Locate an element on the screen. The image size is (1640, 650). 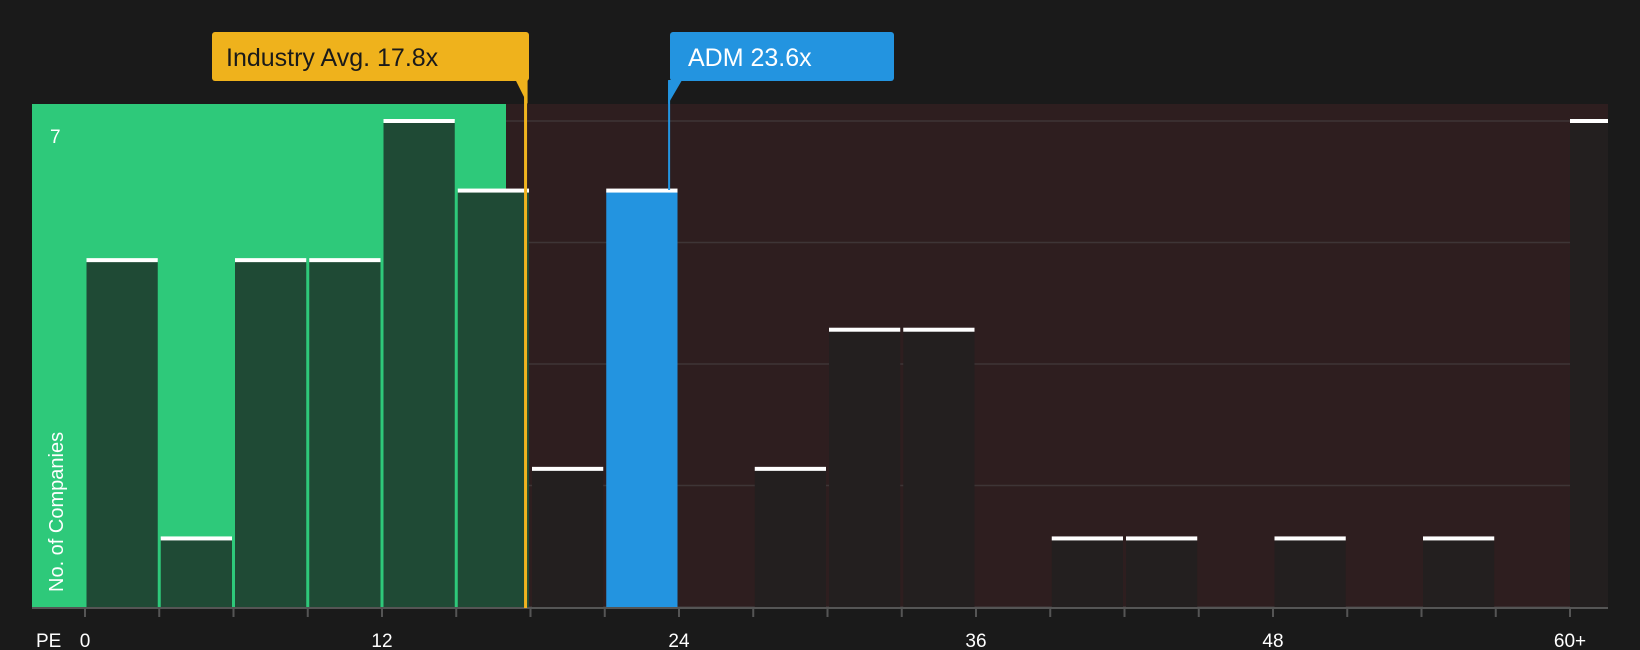
company-label: ADM 23.6x is located at coordinates (750, 58).